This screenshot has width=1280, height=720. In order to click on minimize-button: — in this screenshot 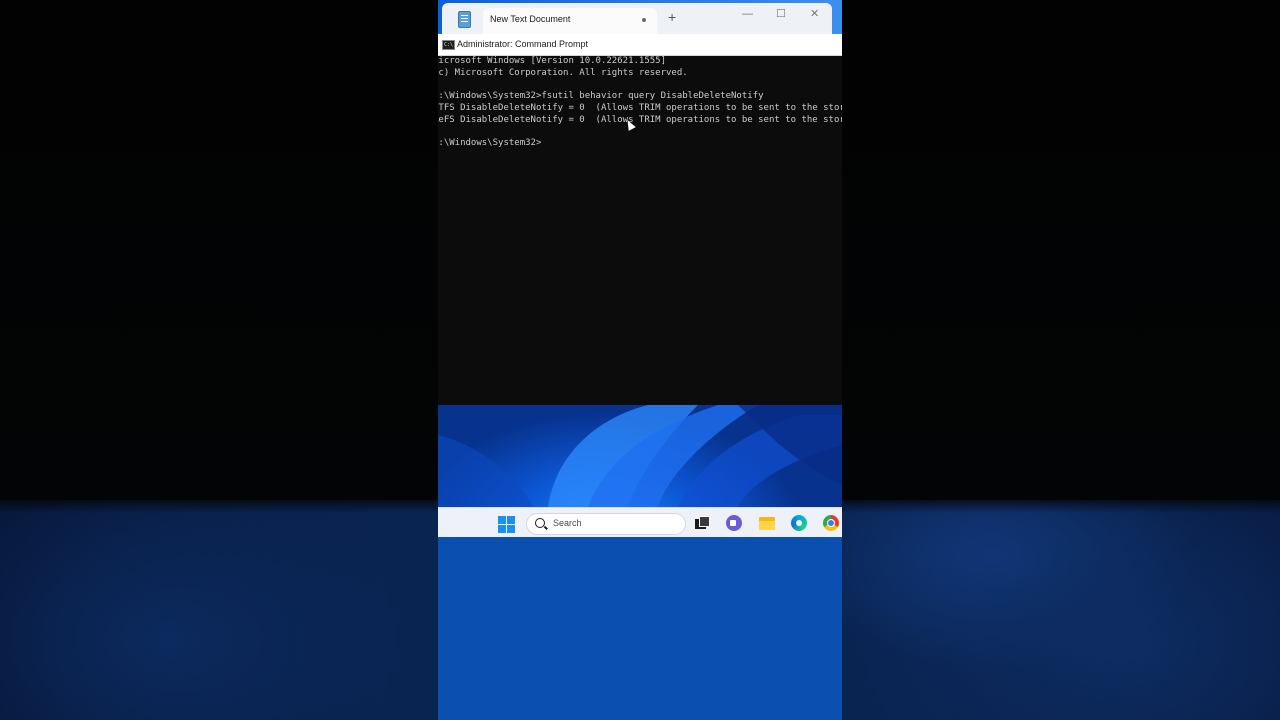, I will do `click(747, 14)`.